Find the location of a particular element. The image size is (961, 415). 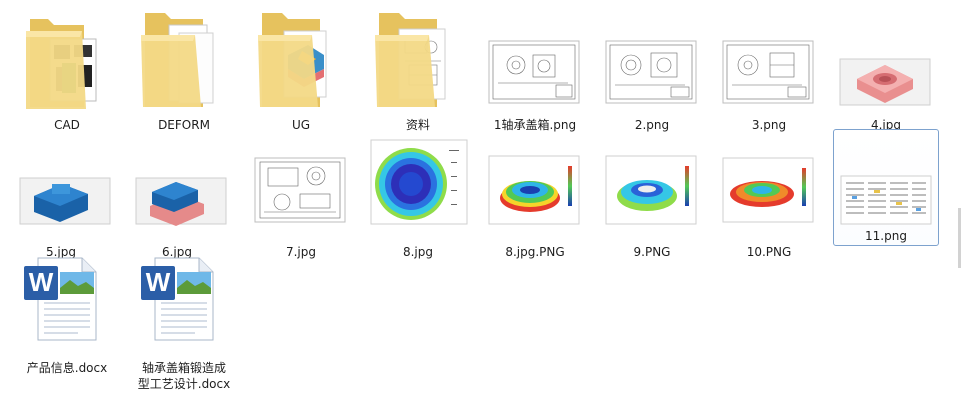

file-item-image-11: 11.png is located at coordinates (886, 187).